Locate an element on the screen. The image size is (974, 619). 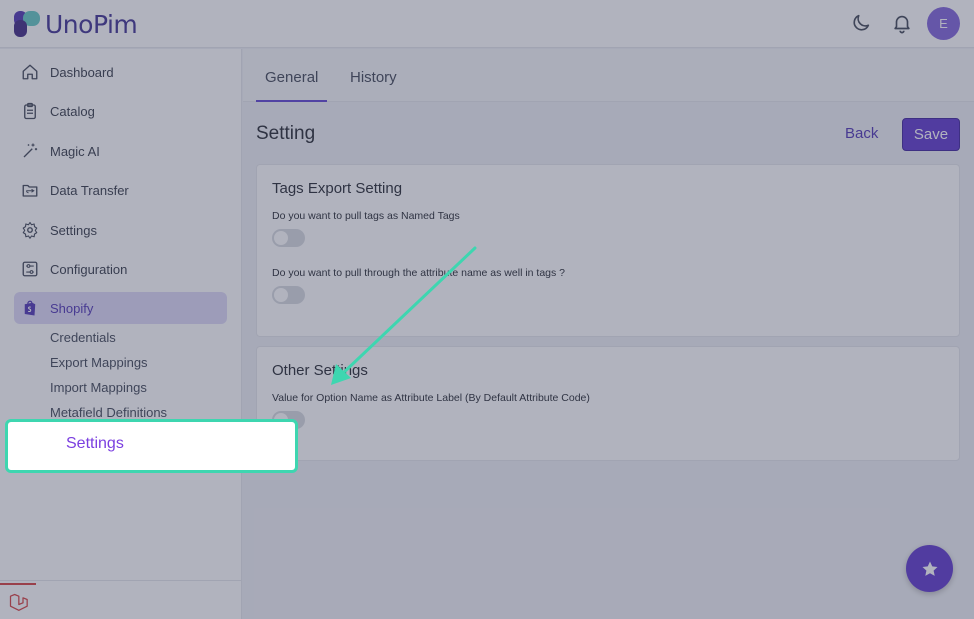
laravel-icon is located at coordinates (18, 602).